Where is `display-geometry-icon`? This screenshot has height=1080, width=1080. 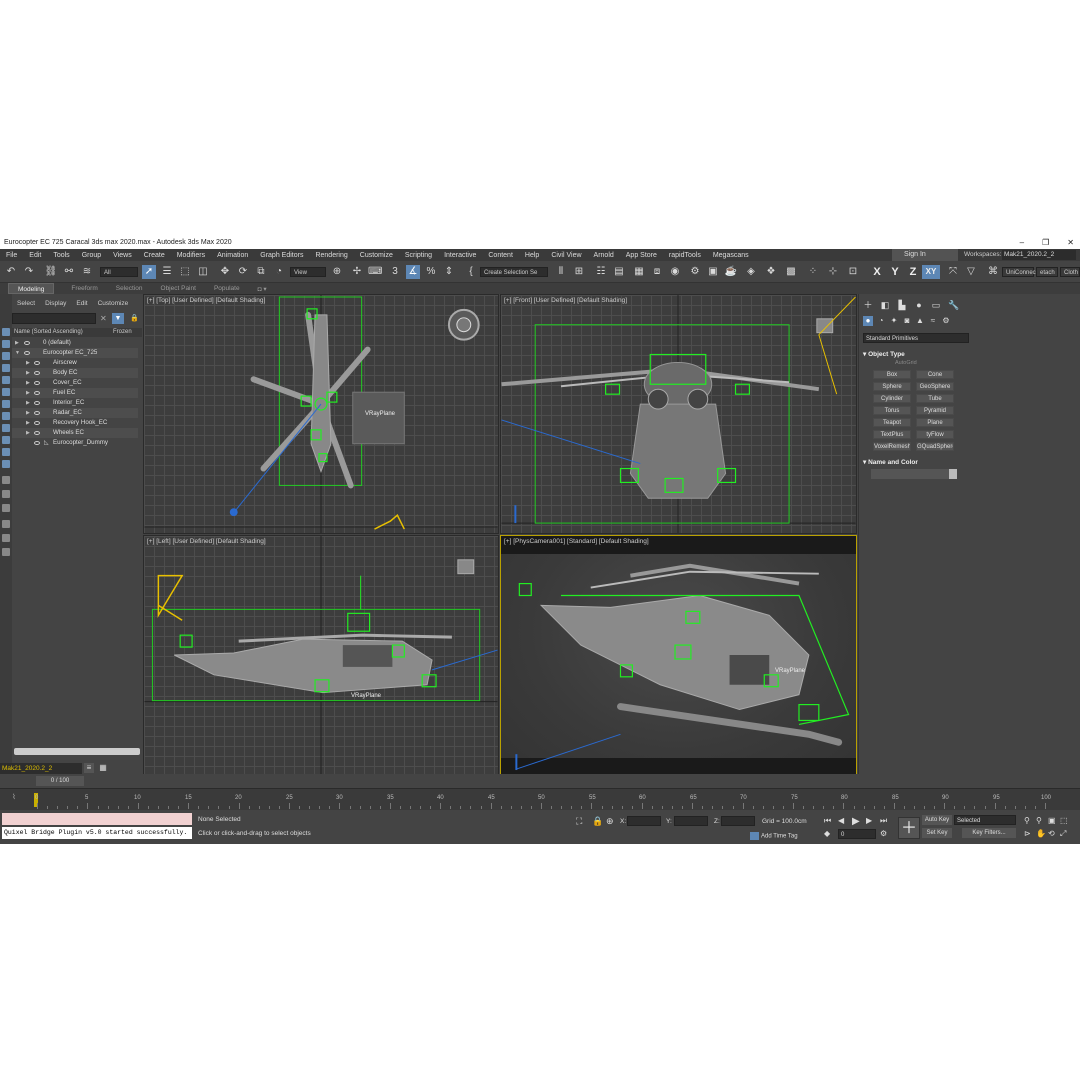 display-geometry-icon is located at coordinates (6, 344).